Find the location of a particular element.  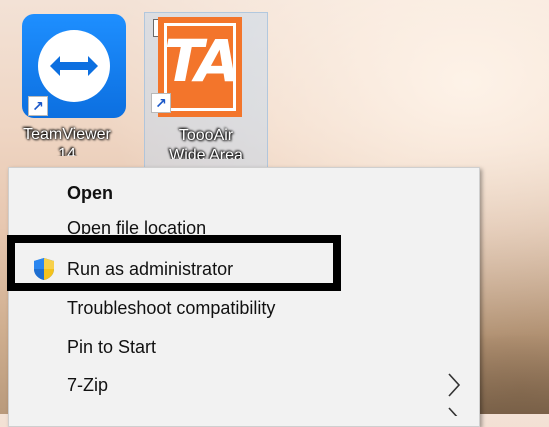

desktop-icon-toooair: ✓ TA ↗ ToooAir Wide Area is located at coordinates (206, 92).